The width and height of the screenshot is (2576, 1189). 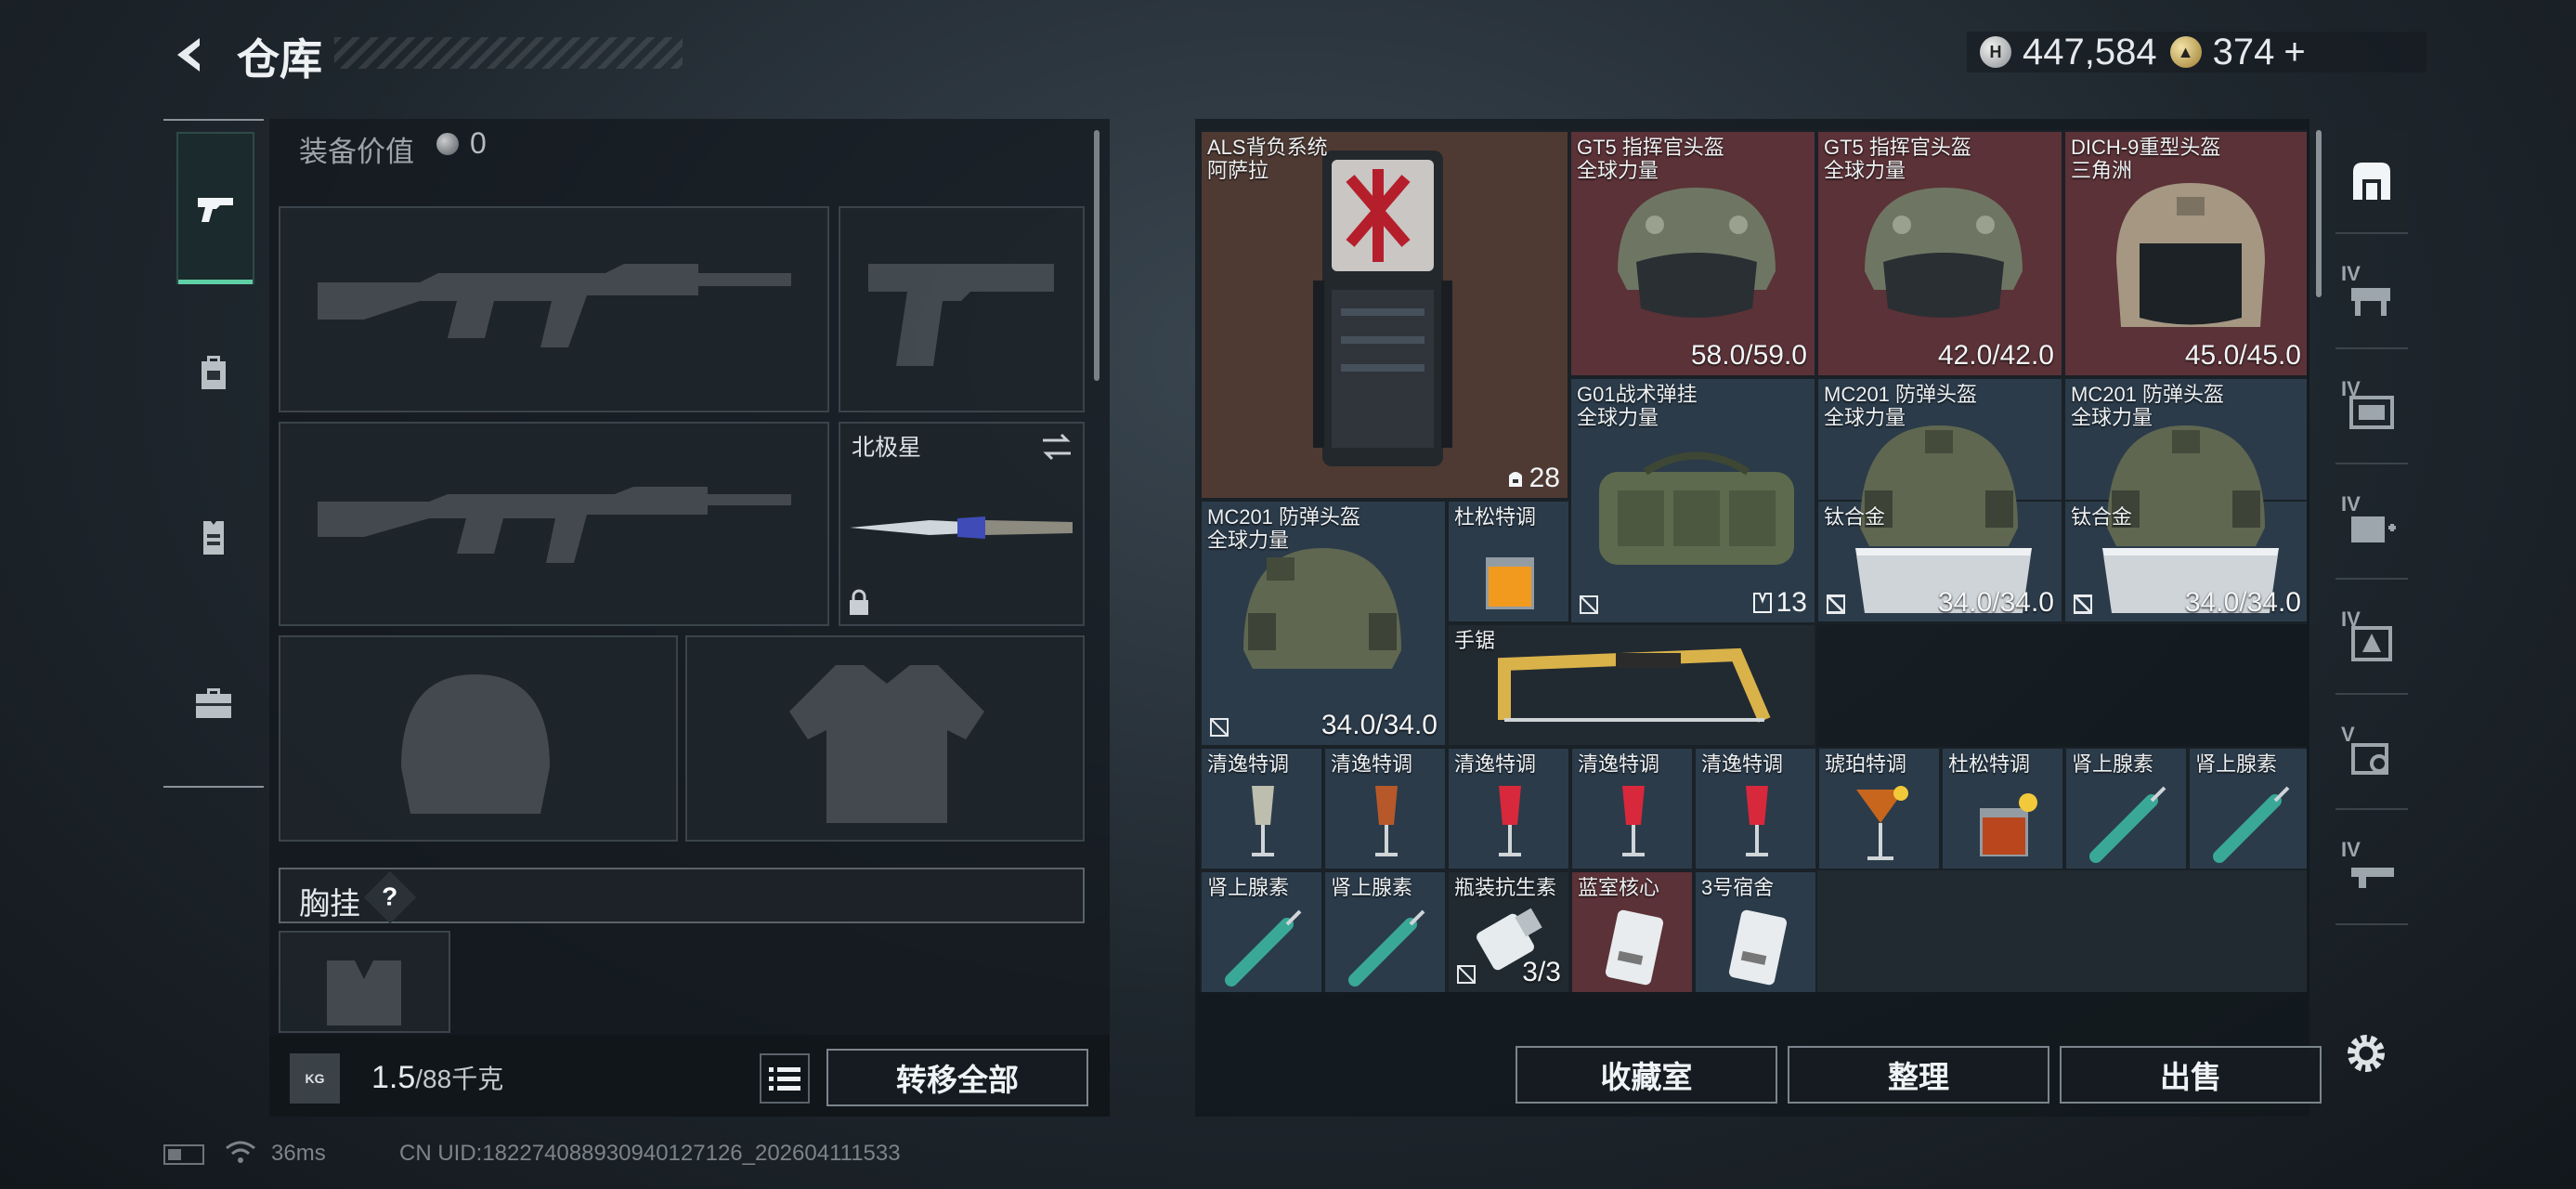 I want to click on filter-tech-center: IV, so click(x=2372, y=412).